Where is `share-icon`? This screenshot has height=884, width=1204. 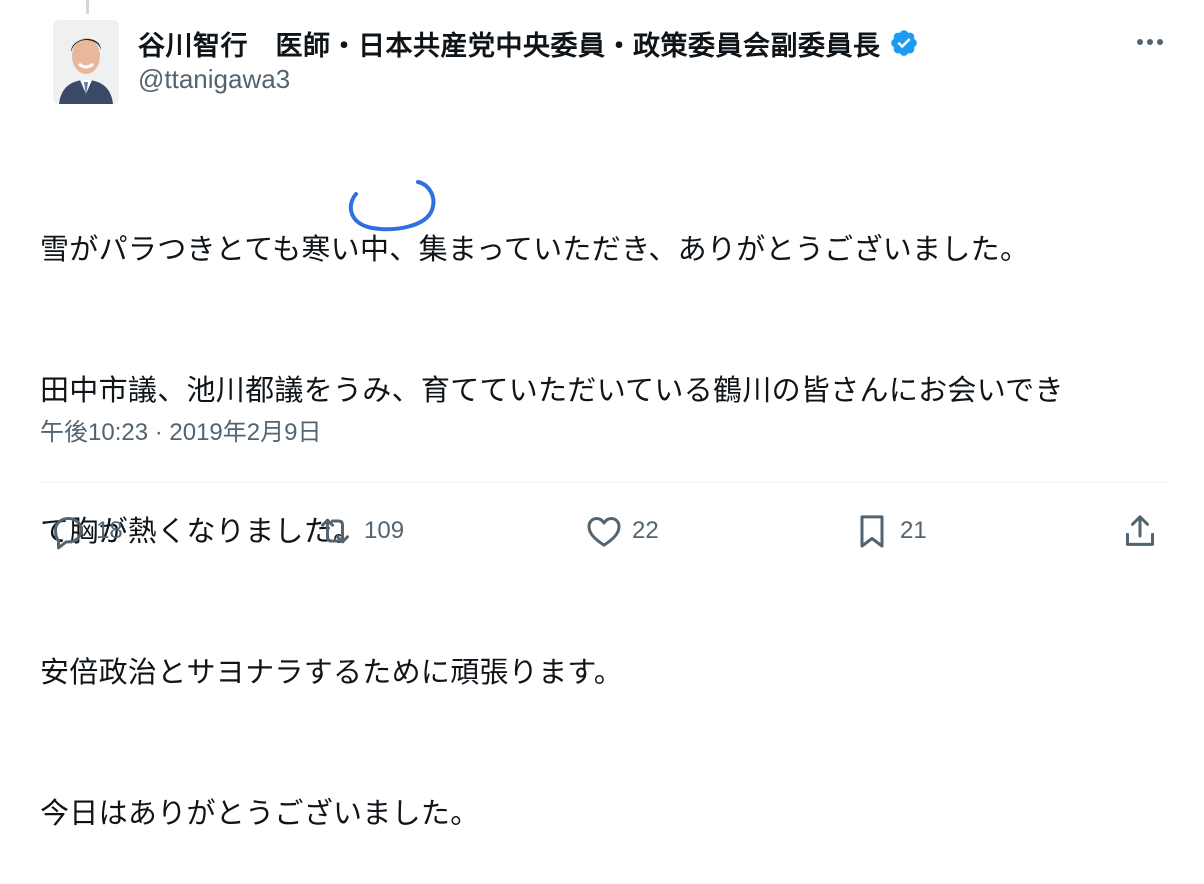
share-icon is located at coordinates (1140, 531).